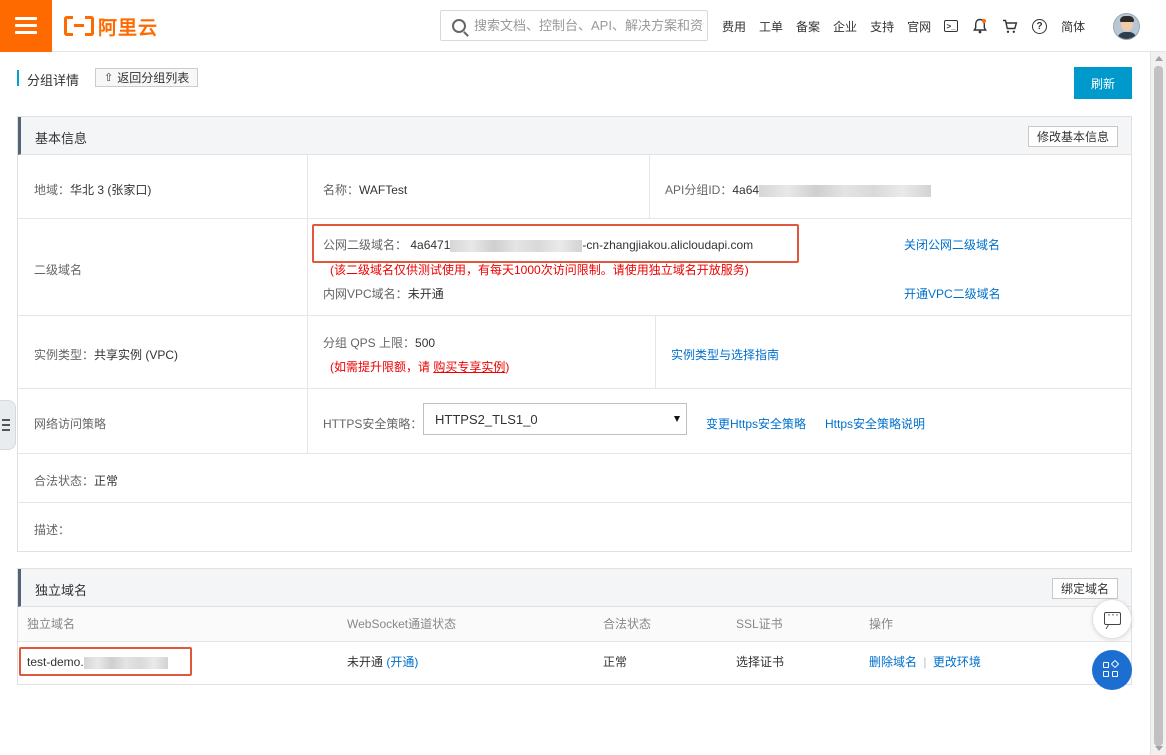  What do you see at coordinates (746, 190) in the screenshot?
I see `group-id-value: 4a64` at bounding box center [746, 190].